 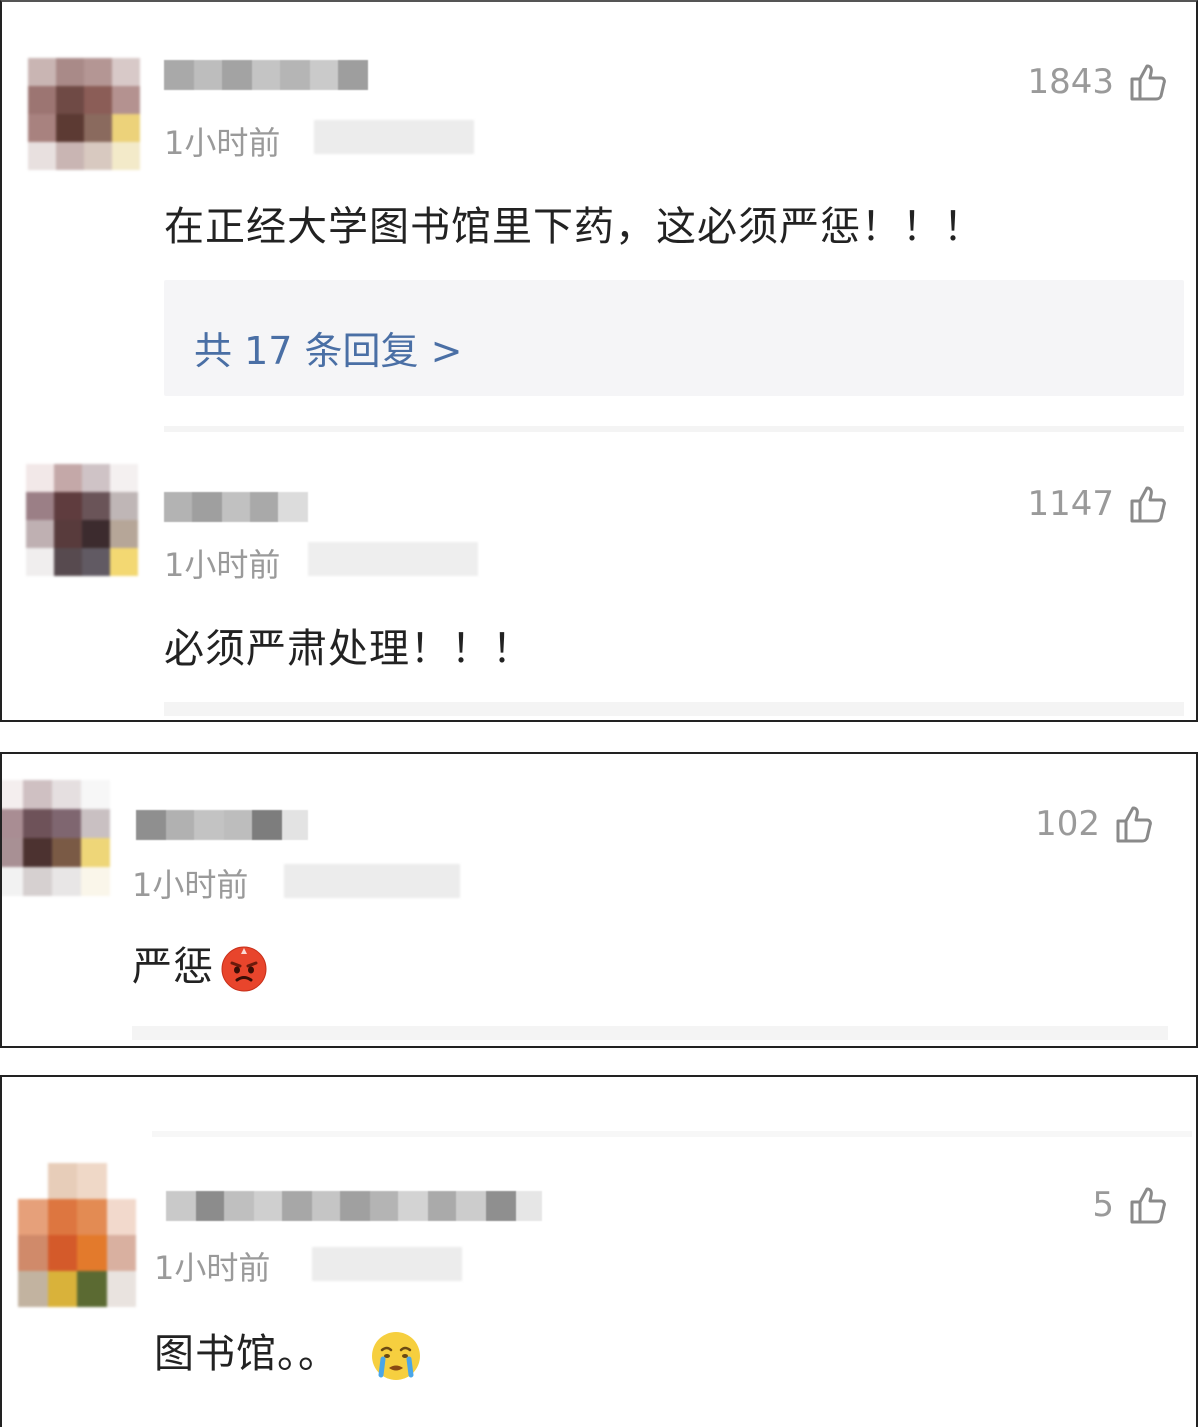 What do you see at coordinates (1103, 1205) in the screenshot?
I see `like-count: 5` at bounding box center [1103, 1205].